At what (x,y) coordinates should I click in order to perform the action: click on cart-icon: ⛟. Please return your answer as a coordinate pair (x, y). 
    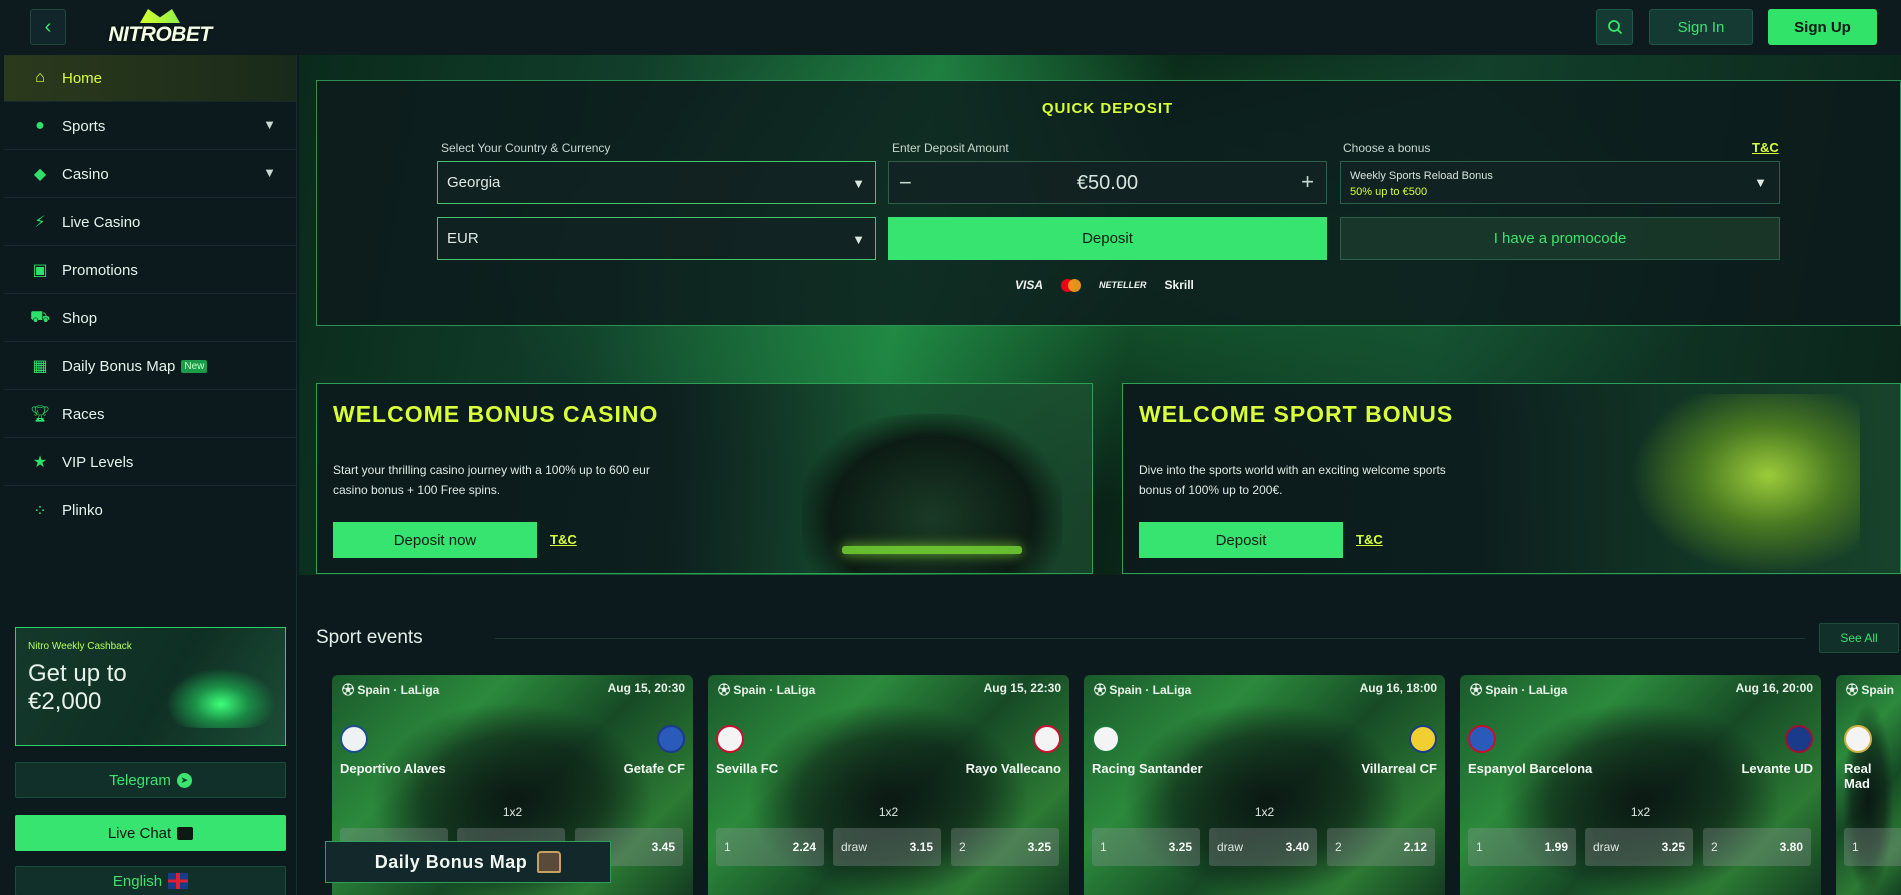
    Looking at the image, I should click on (40, 317).